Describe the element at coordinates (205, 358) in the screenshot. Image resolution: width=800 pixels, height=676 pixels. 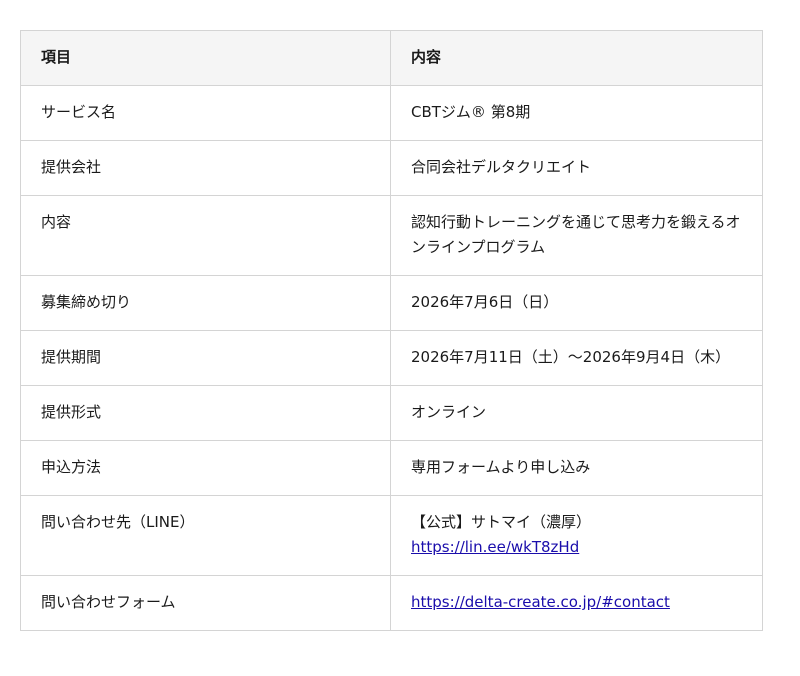
I see `row-label: 提供期間` at that location.